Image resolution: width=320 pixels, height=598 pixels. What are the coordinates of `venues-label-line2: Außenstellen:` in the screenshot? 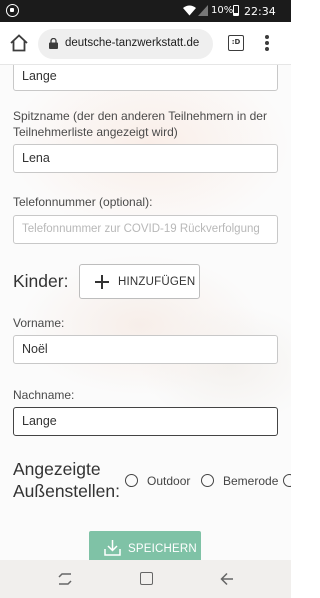 It's located at (67, 491).